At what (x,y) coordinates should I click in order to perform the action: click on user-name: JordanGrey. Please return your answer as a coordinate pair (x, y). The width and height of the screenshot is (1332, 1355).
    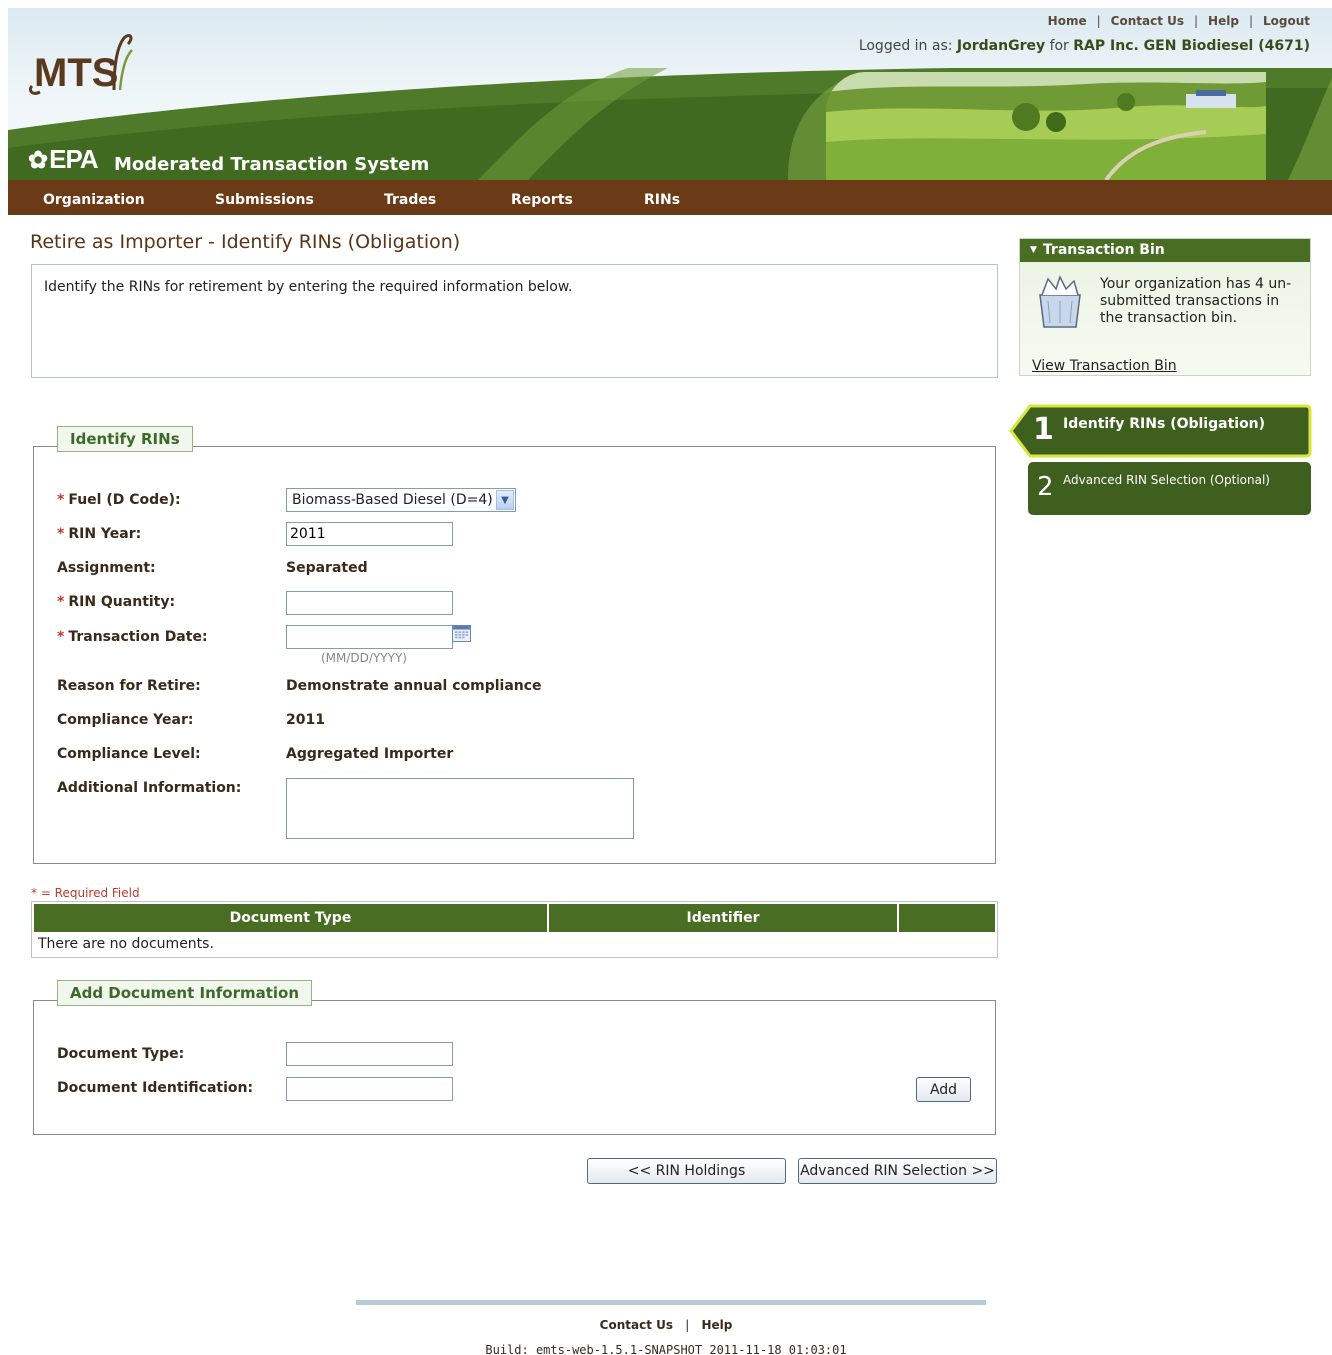
    Looking at the image, I should click on (1001, 46).